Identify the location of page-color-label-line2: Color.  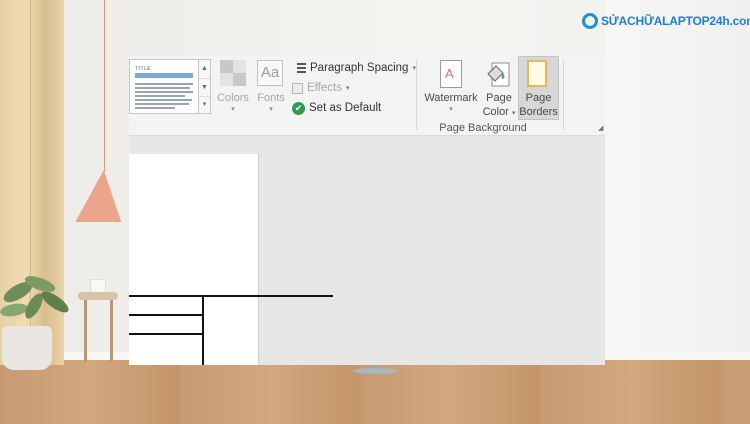
(495, 112).